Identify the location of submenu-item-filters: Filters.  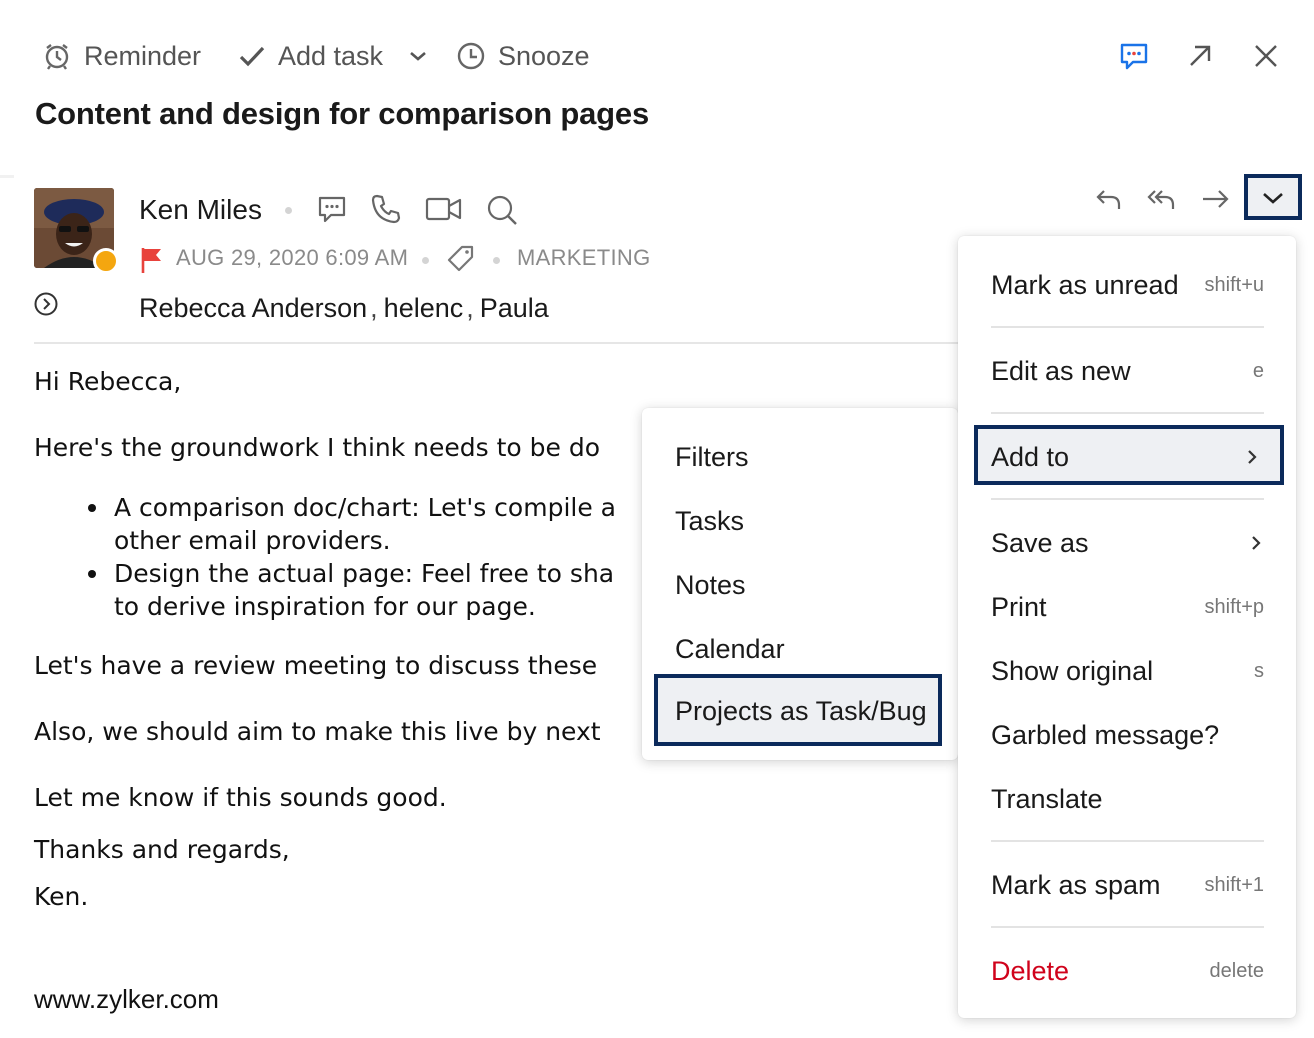
(712, 457).